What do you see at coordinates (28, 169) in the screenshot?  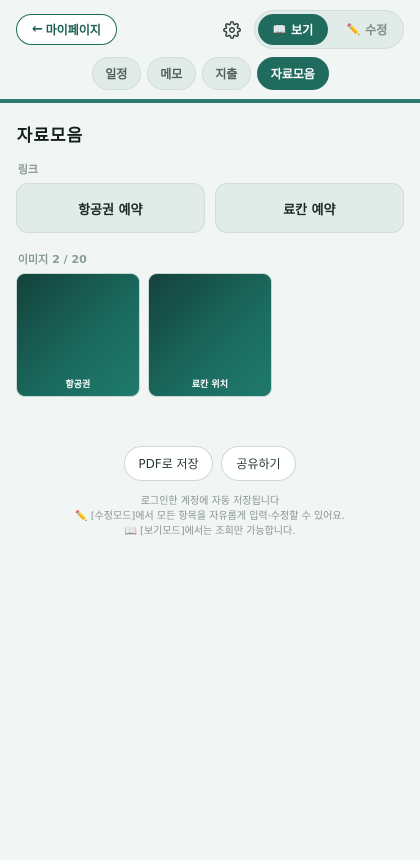 I see `links-section-label: 링크` at bounding box center [28, 169].